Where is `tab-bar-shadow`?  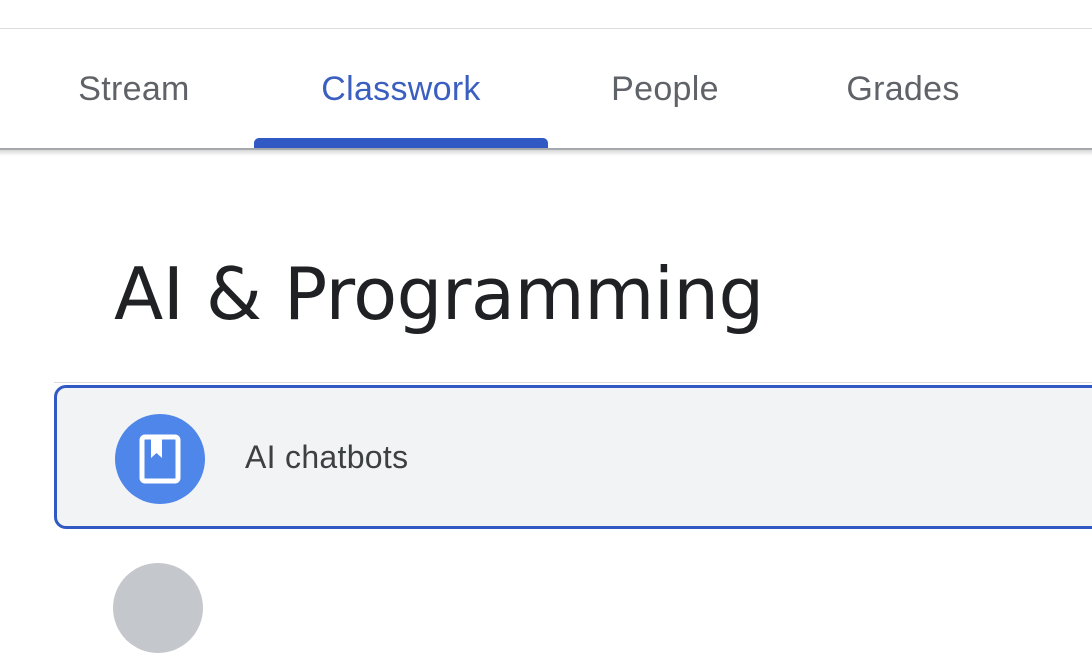
tab-bar-shadow is located at coordinates (546, 152).